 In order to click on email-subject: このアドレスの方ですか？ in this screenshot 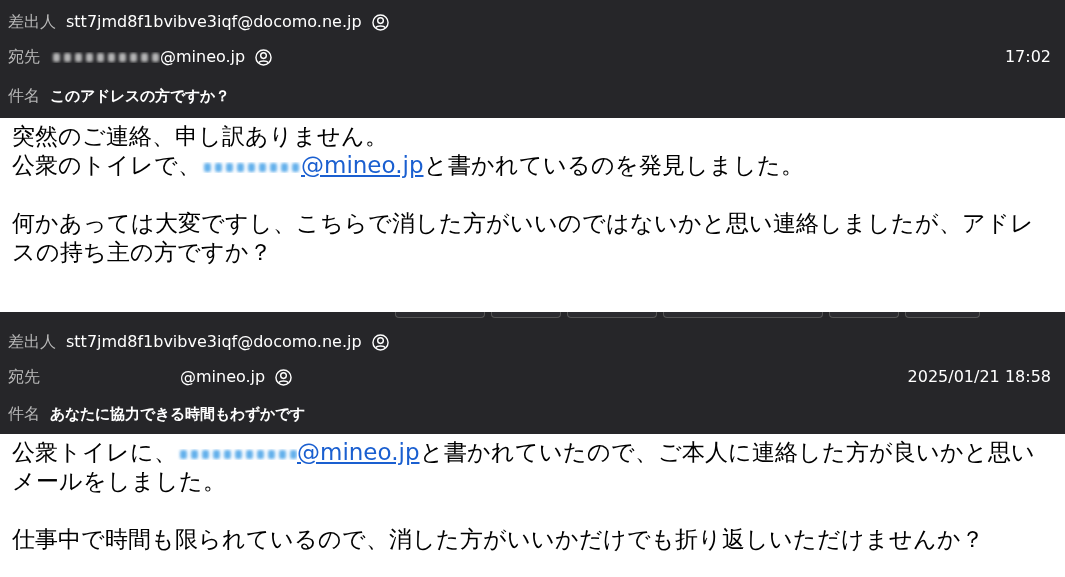, I will do `click(140, 96)`.